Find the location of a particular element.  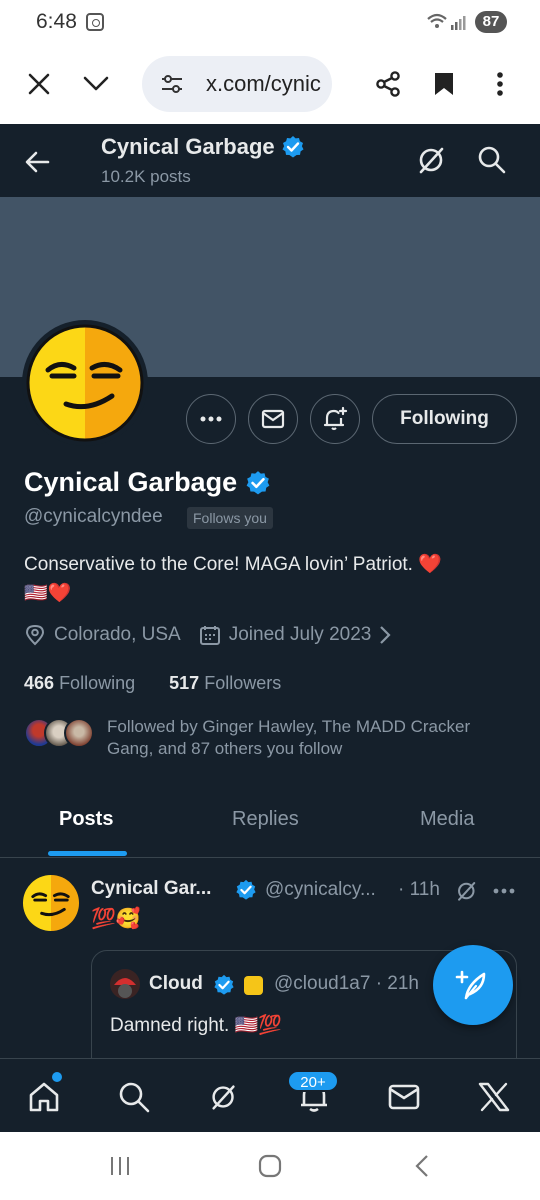

tweet-timestamp: · 11h is located at coordinates (419, 890).